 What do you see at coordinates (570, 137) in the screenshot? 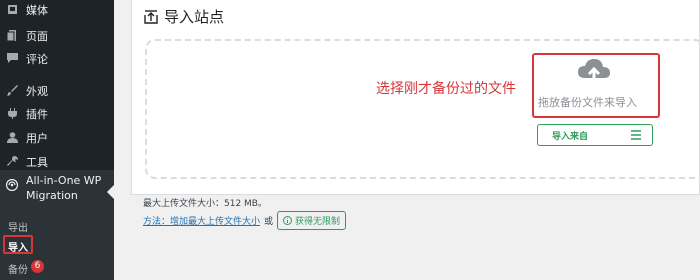
I see `import-from-label: 导入来自` at bounding box center [570, 137].